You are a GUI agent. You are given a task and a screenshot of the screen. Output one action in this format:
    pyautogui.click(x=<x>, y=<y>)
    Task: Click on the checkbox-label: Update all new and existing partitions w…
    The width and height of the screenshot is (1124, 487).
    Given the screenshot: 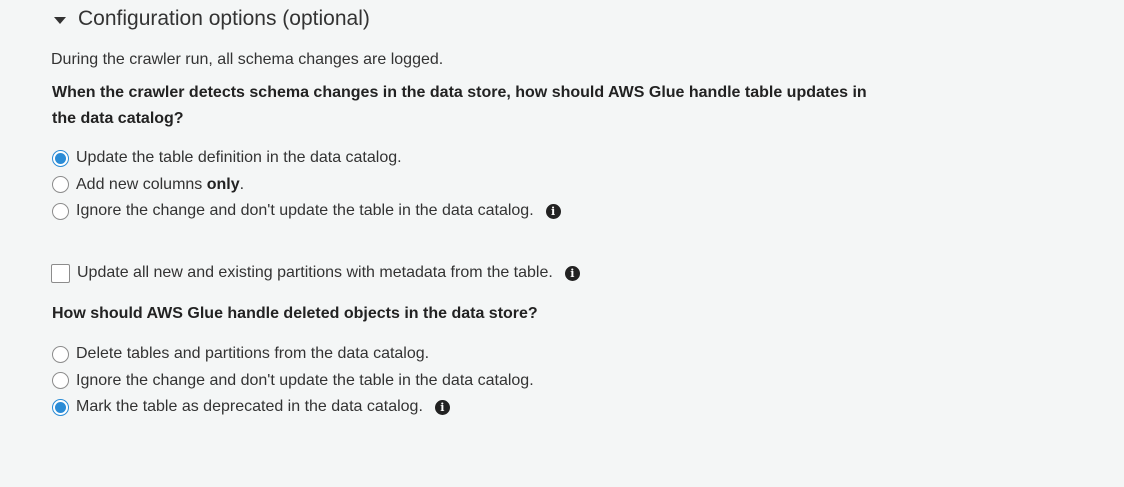 What is the action you would take?
    pyautogui.click(x=315, y=272)
    